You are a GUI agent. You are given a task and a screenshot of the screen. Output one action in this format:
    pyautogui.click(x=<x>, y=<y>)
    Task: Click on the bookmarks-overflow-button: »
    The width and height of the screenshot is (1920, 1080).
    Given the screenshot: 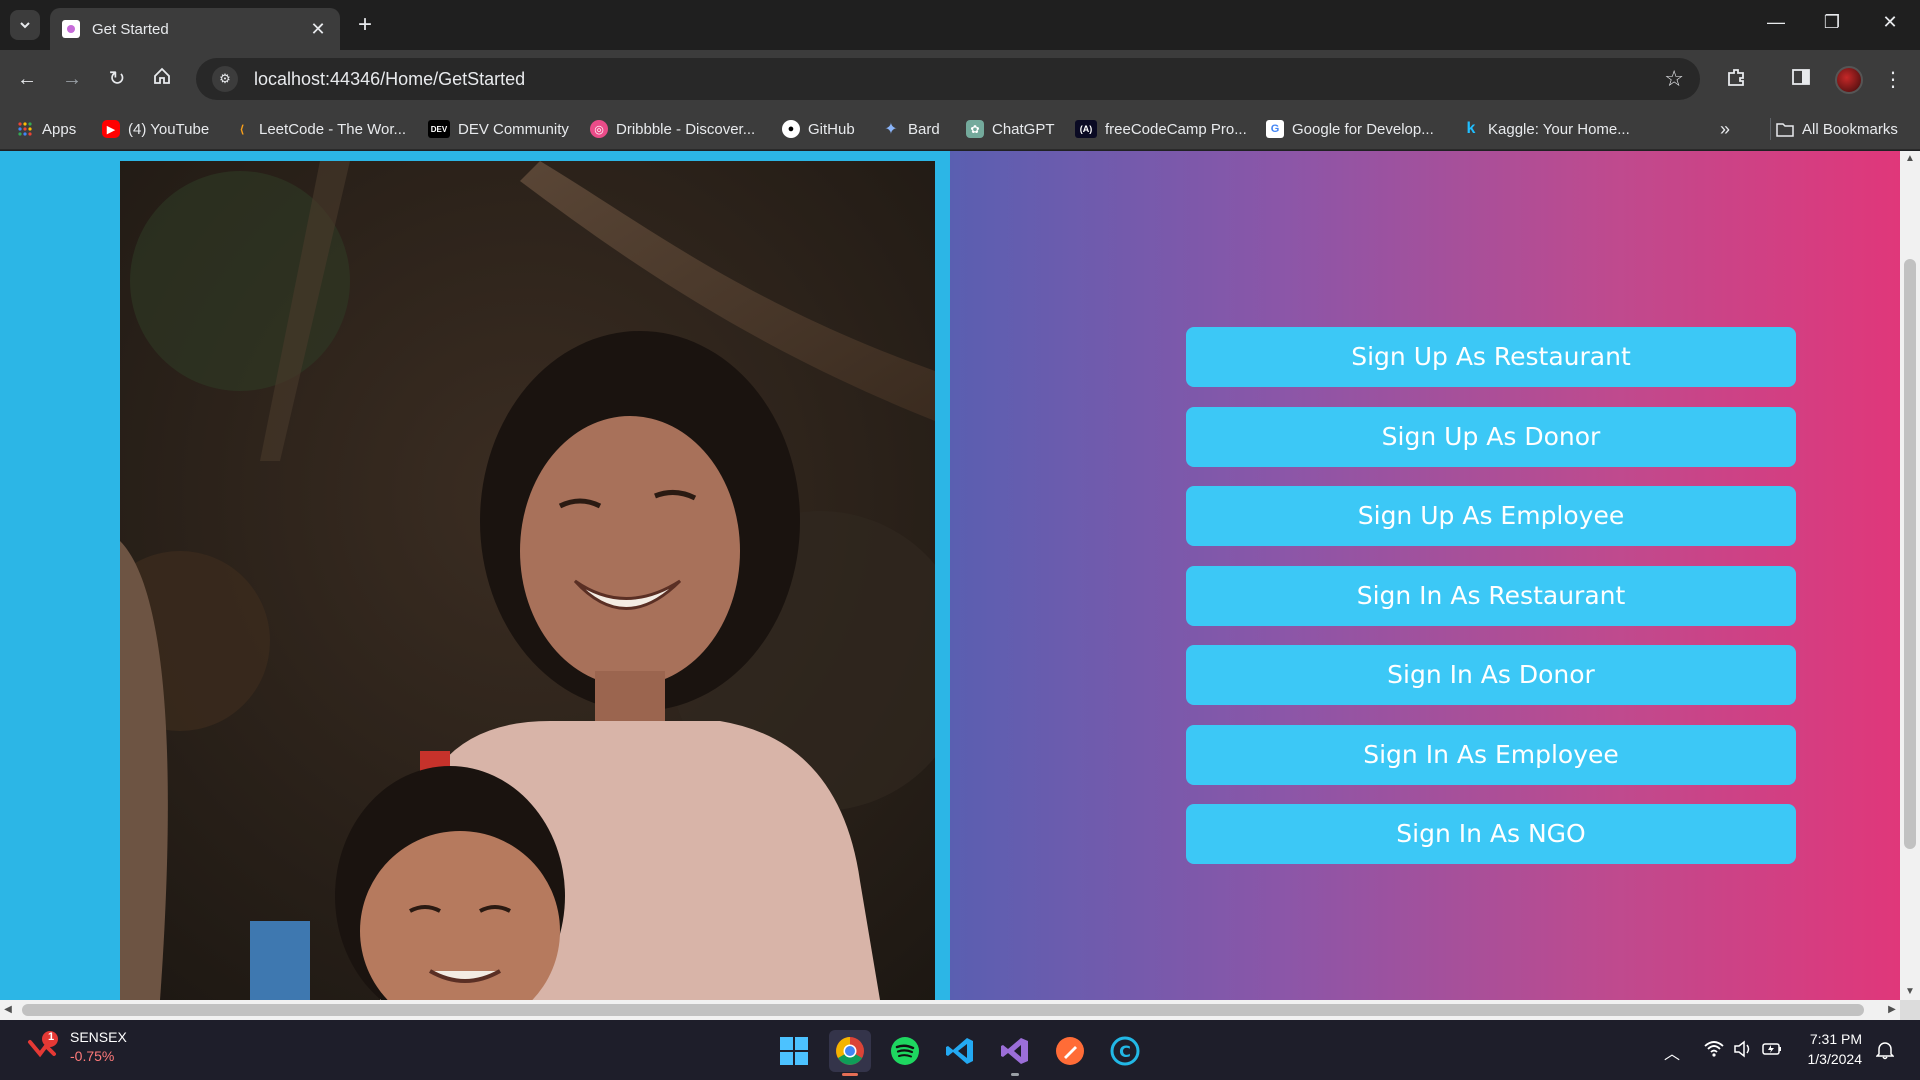 What is the action you would take?
    pyautogui.click(x=1725, y=129)
    